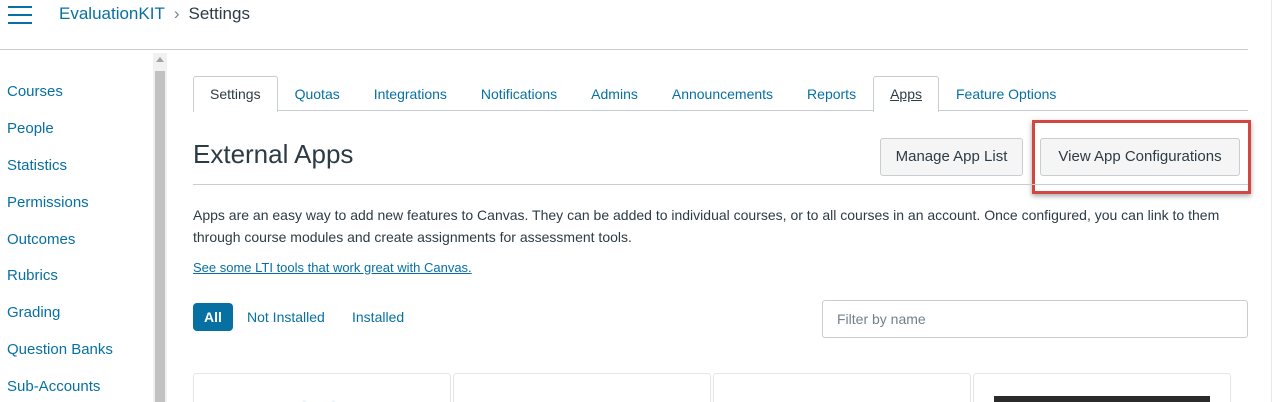 The width and height of the screenshot is (1288, 402). Describe the element at coordinates (1140, 157) in the screenshot. I see `view-app-configurations-button: View App Configurations` at that location.